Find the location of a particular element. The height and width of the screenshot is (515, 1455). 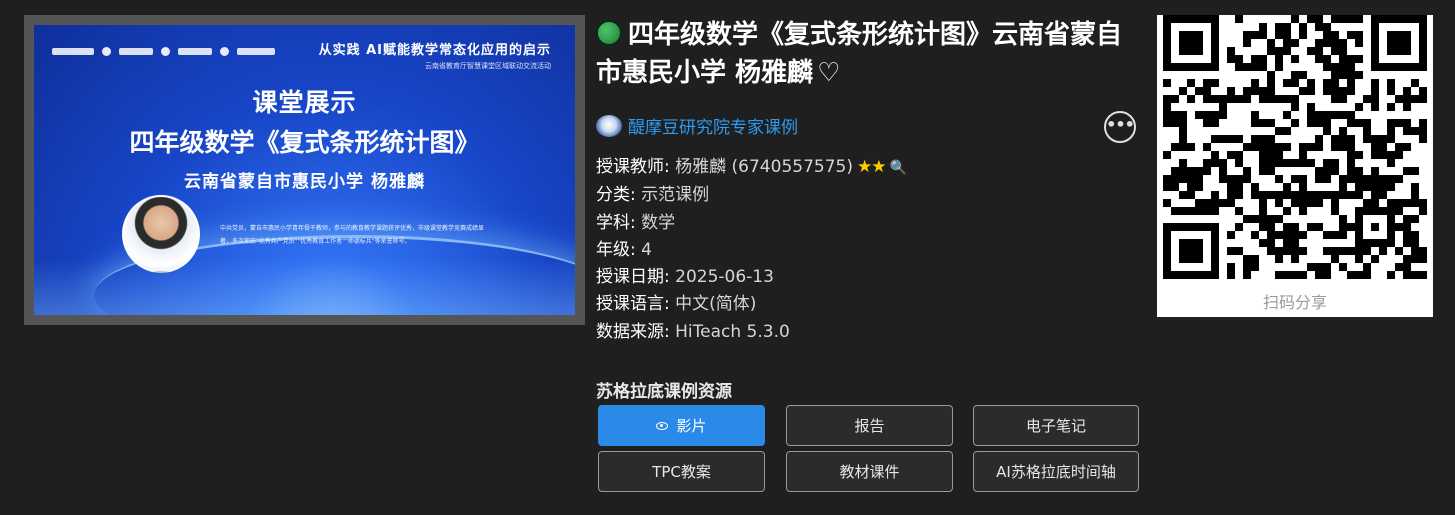

lesson-title: 四年级数学《复式条形统计图》云南省蒙自市惠民小学 杨雅麟 ♡ is located at coordinates (868, 54).